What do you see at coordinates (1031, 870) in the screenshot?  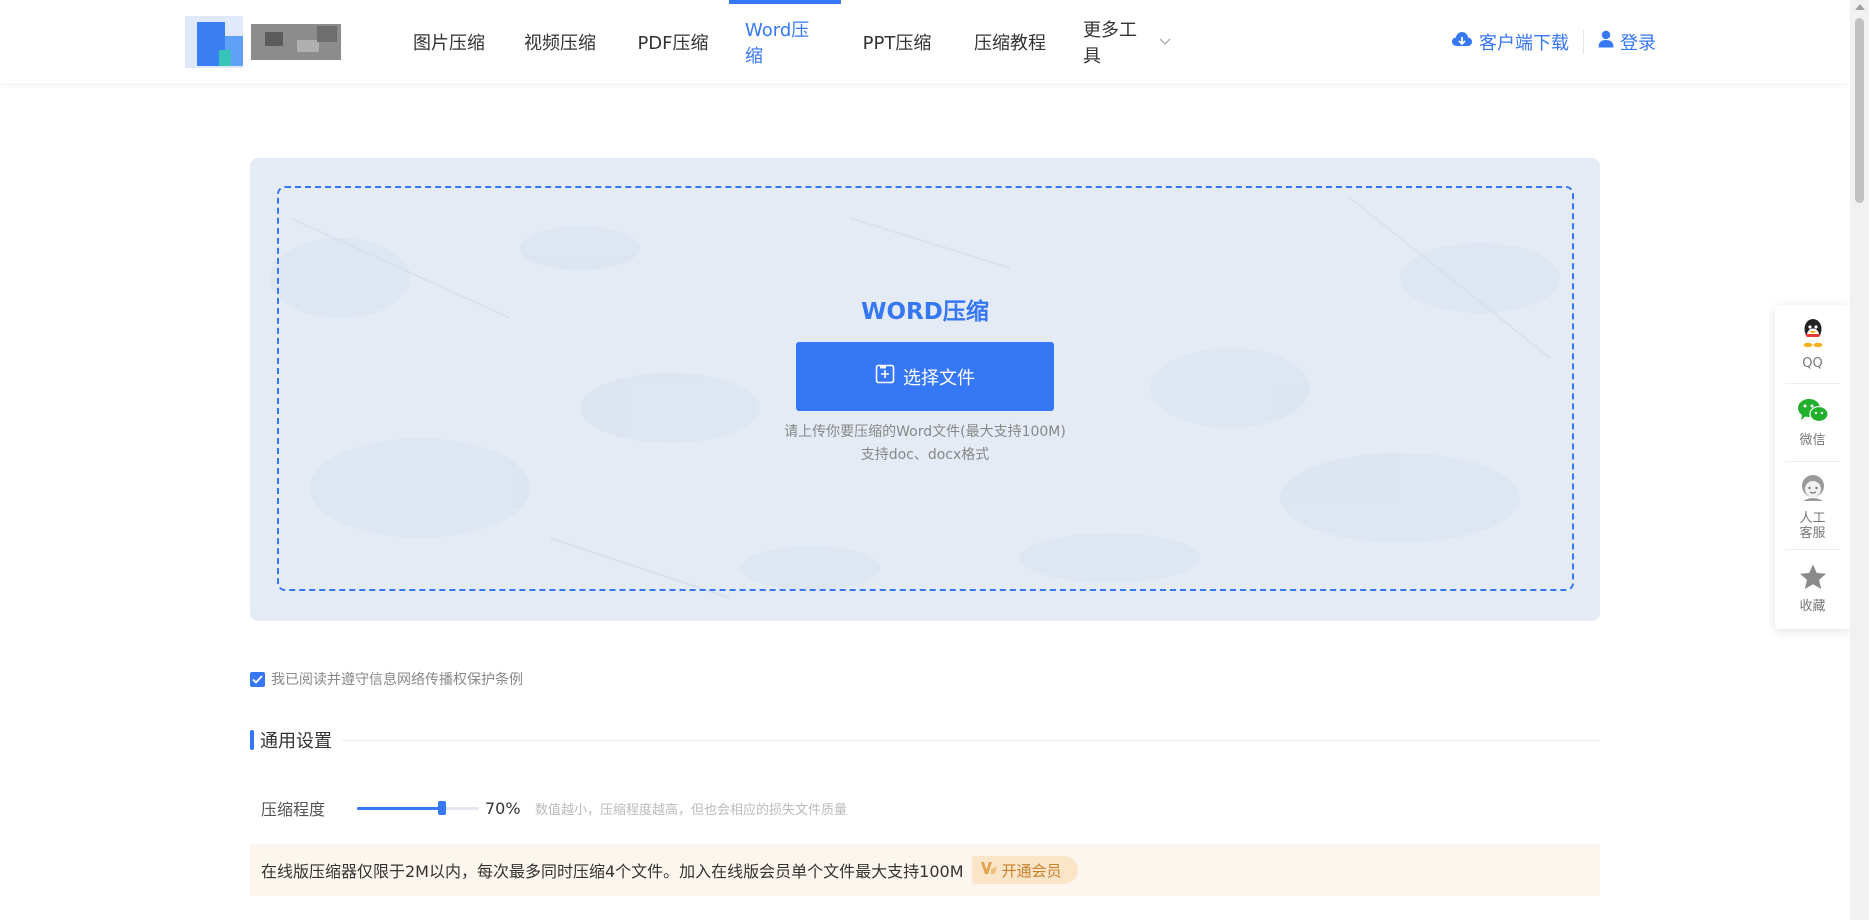 I see `vip-button-label: 开通会员` at bounding box center [1031, 870].